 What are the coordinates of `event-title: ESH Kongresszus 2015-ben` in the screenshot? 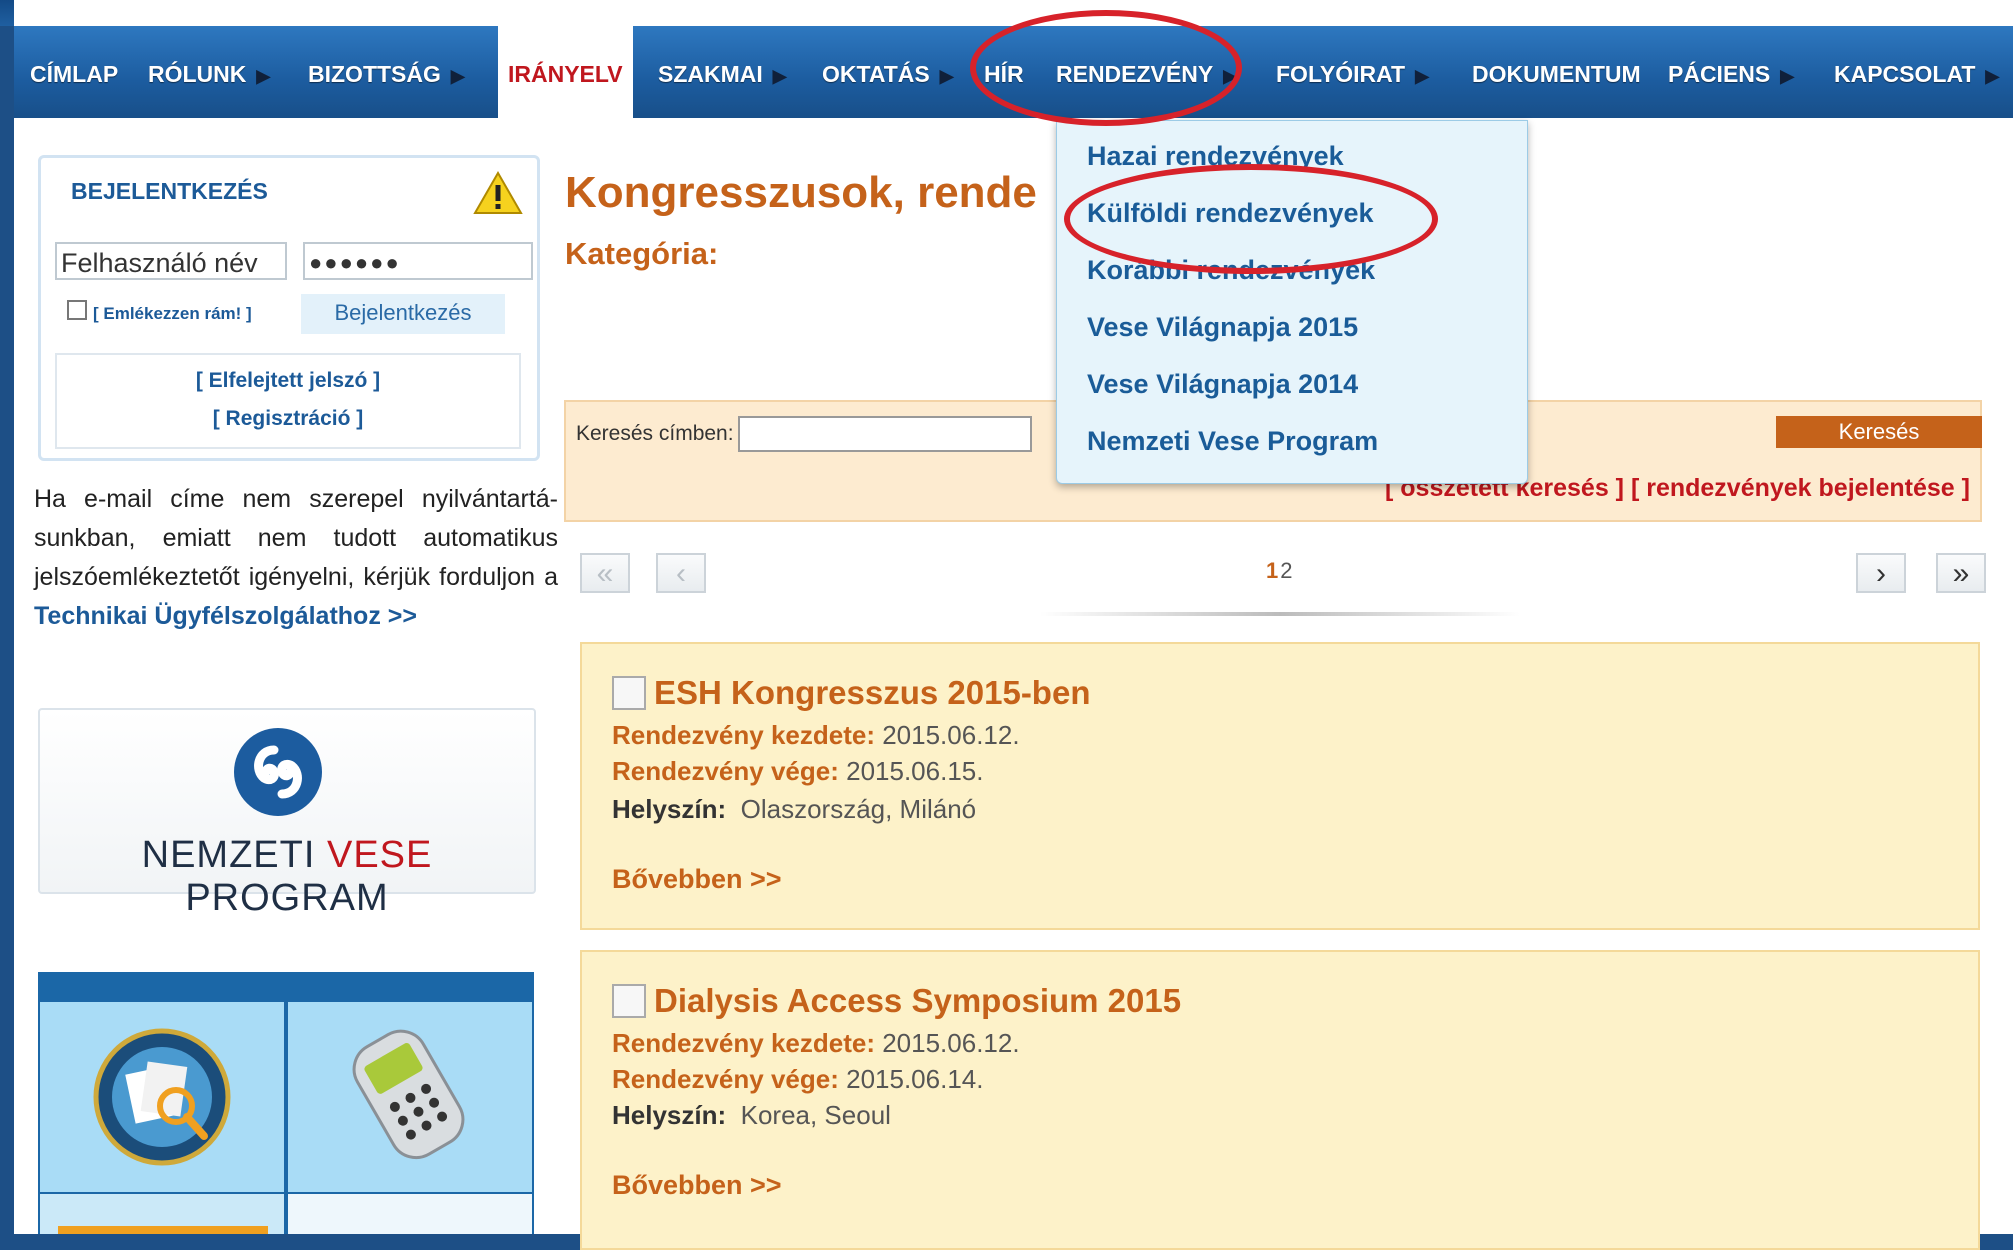 It's located at (872, 693).